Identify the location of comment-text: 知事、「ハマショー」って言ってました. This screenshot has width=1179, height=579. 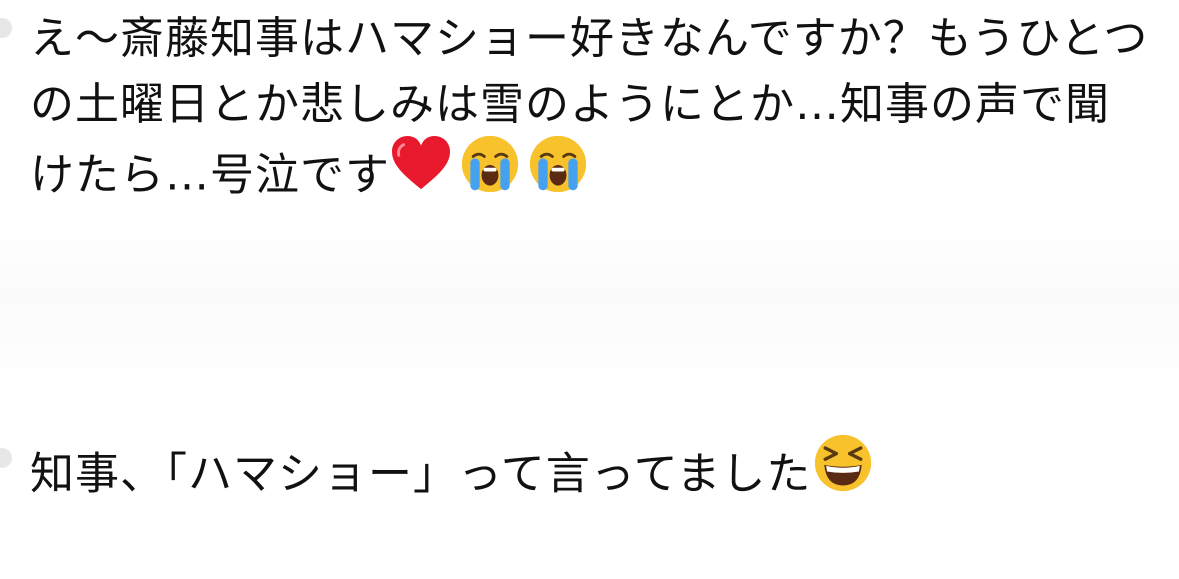
(421, 474).